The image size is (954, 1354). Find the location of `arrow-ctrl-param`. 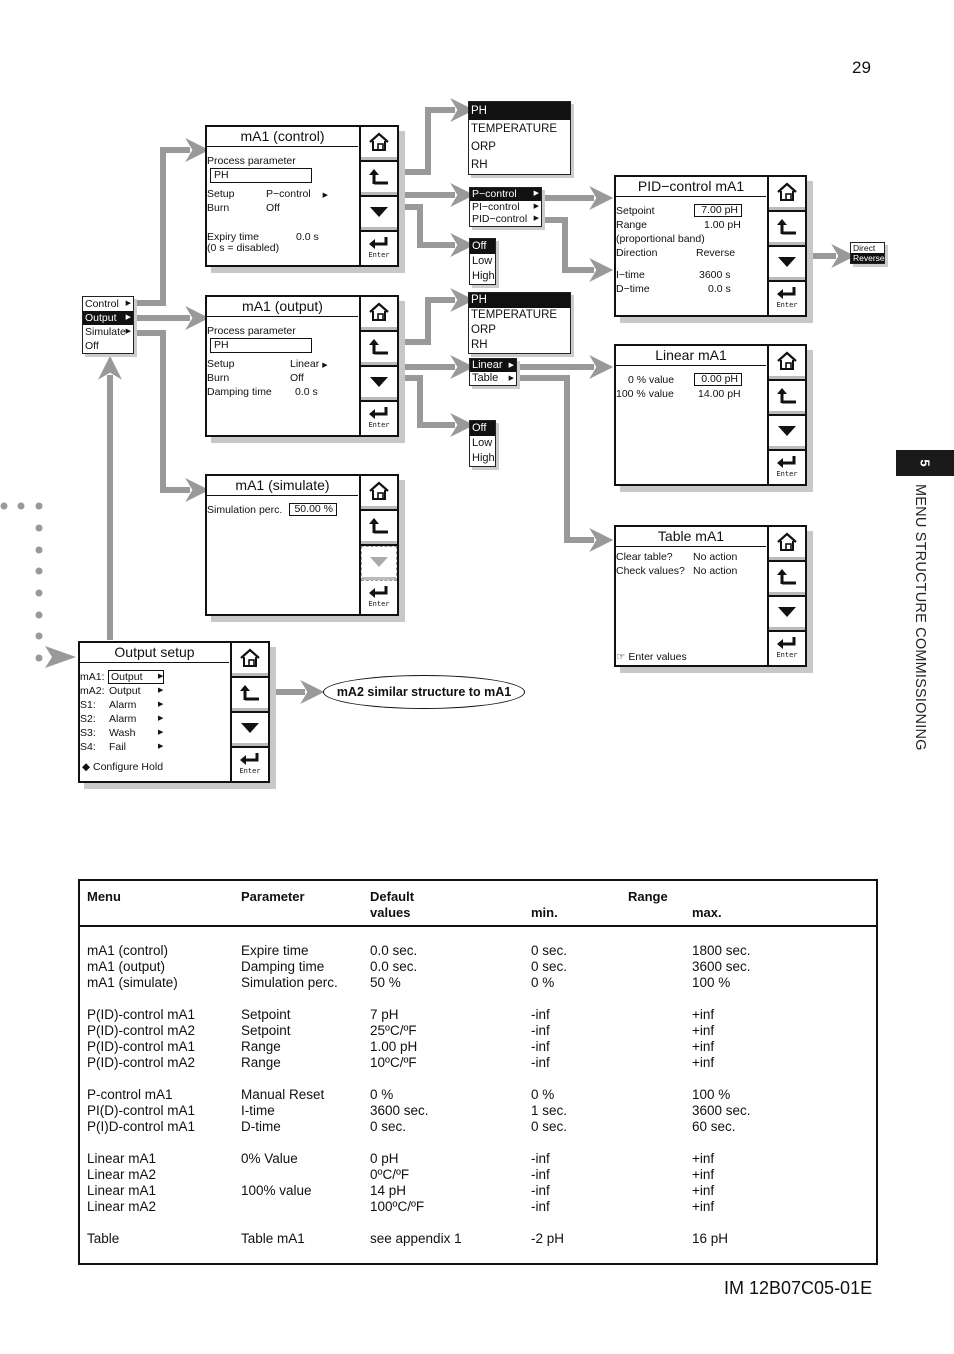

arrow-ctrl-param is located at coordinates (437, 136).